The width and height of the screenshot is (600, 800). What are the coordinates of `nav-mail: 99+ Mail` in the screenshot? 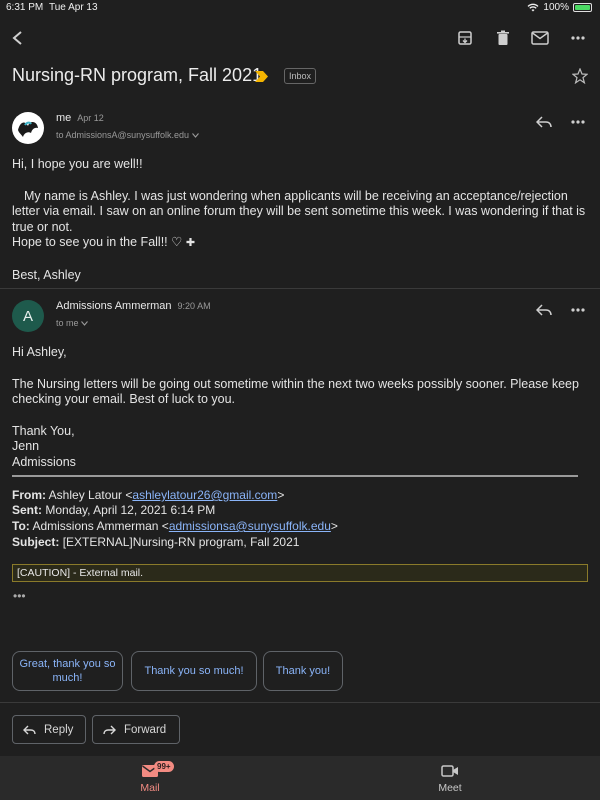 It's located at (150, 777).